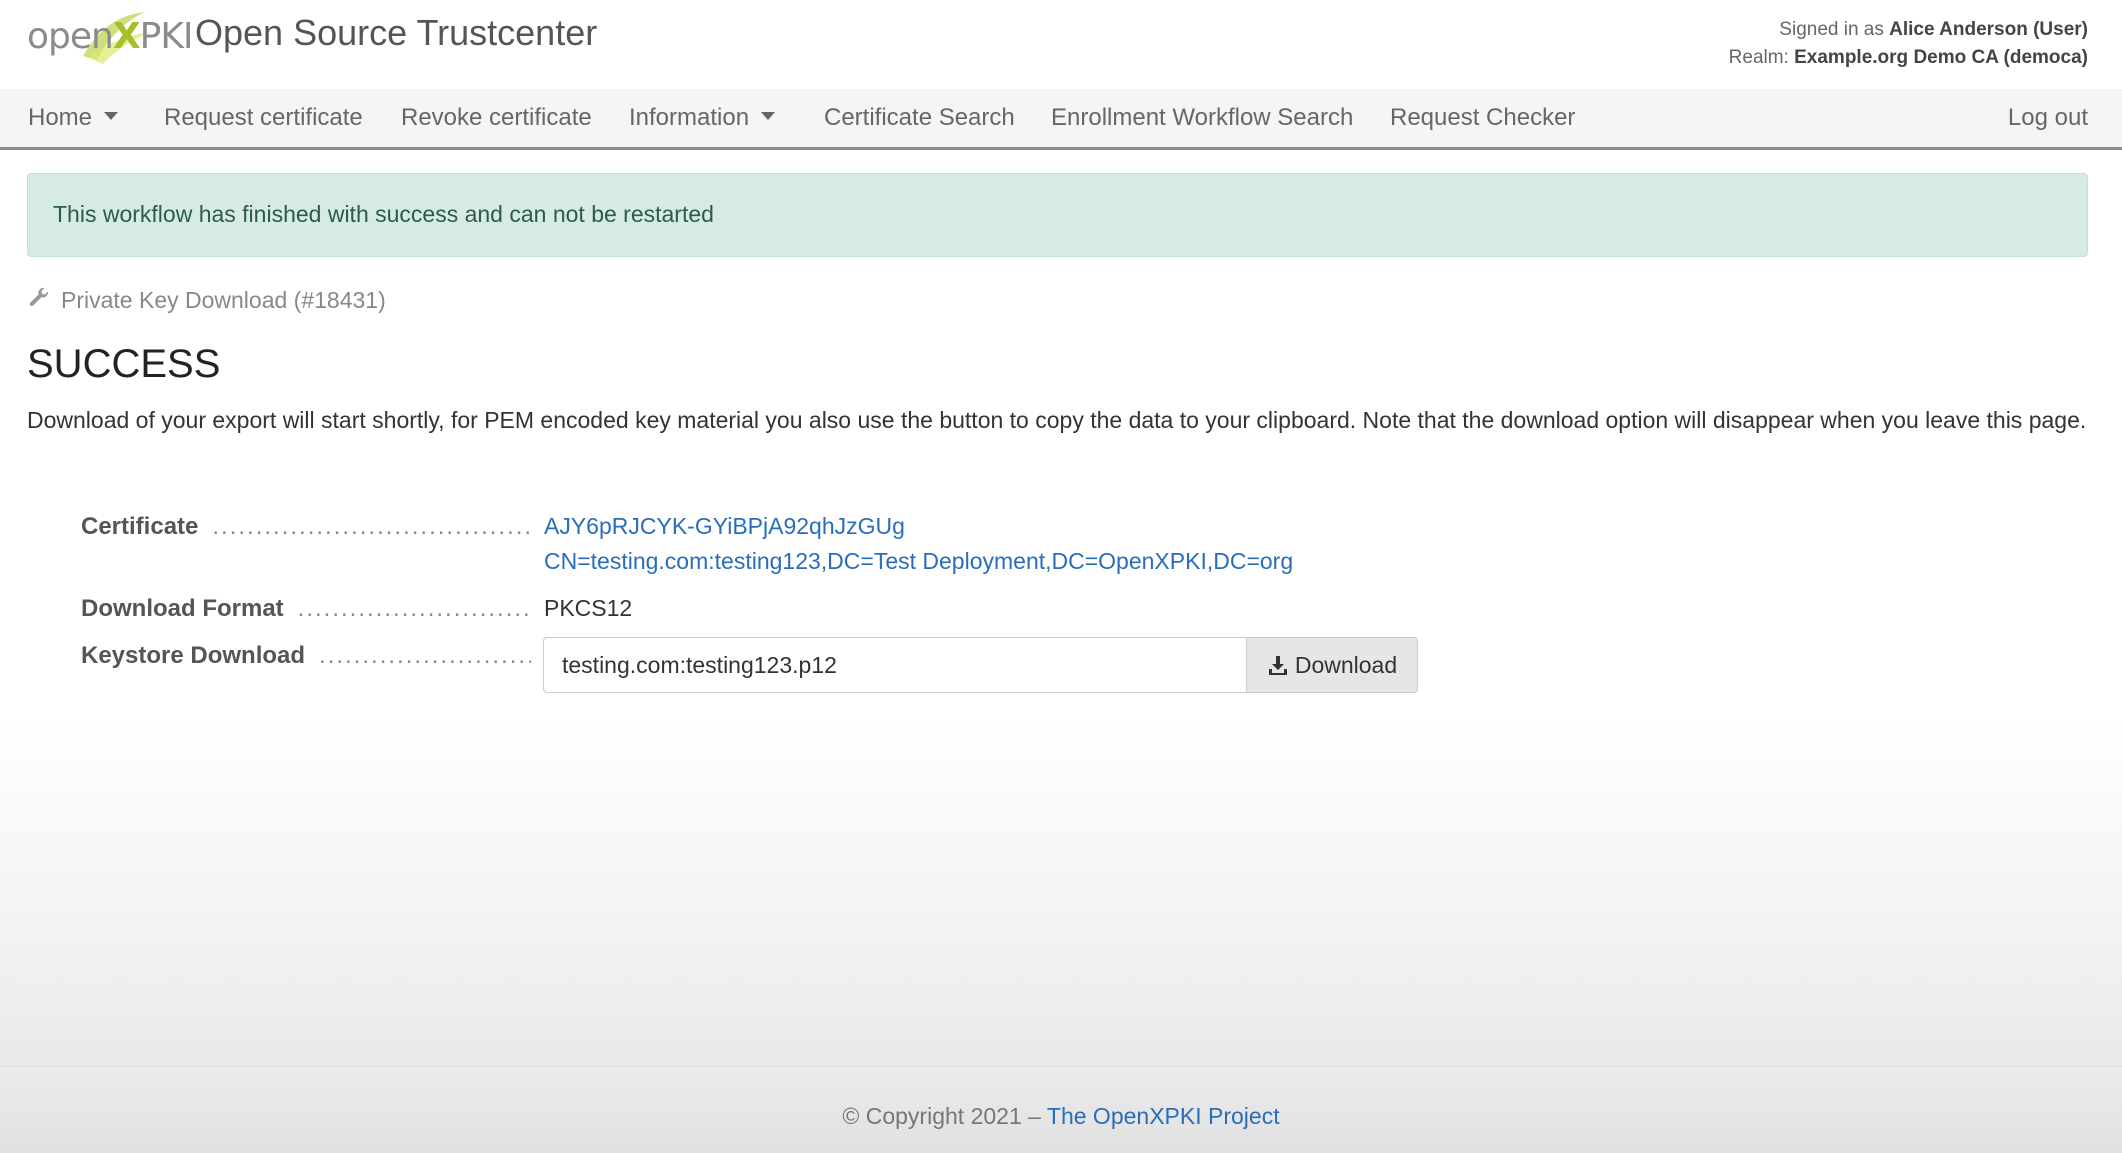 The image size is (2122, 1153). I want to click on nav-information: Information, so click(702, 118).